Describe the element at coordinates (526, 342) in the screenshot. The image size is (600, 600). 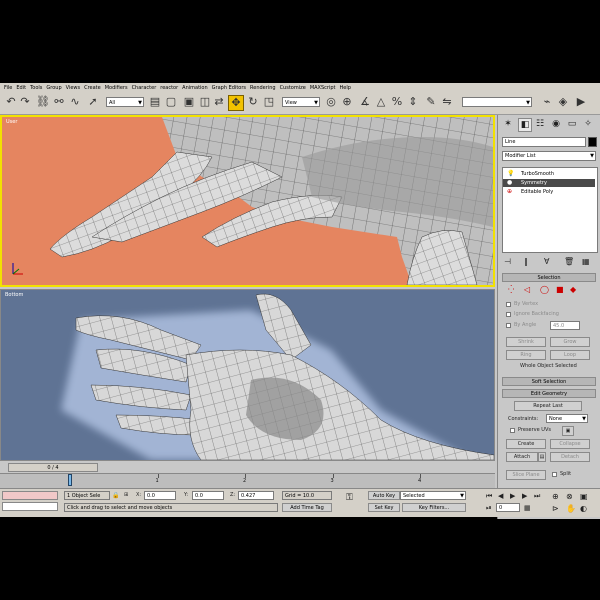
I see `shrink-button: Shrink` at that location.